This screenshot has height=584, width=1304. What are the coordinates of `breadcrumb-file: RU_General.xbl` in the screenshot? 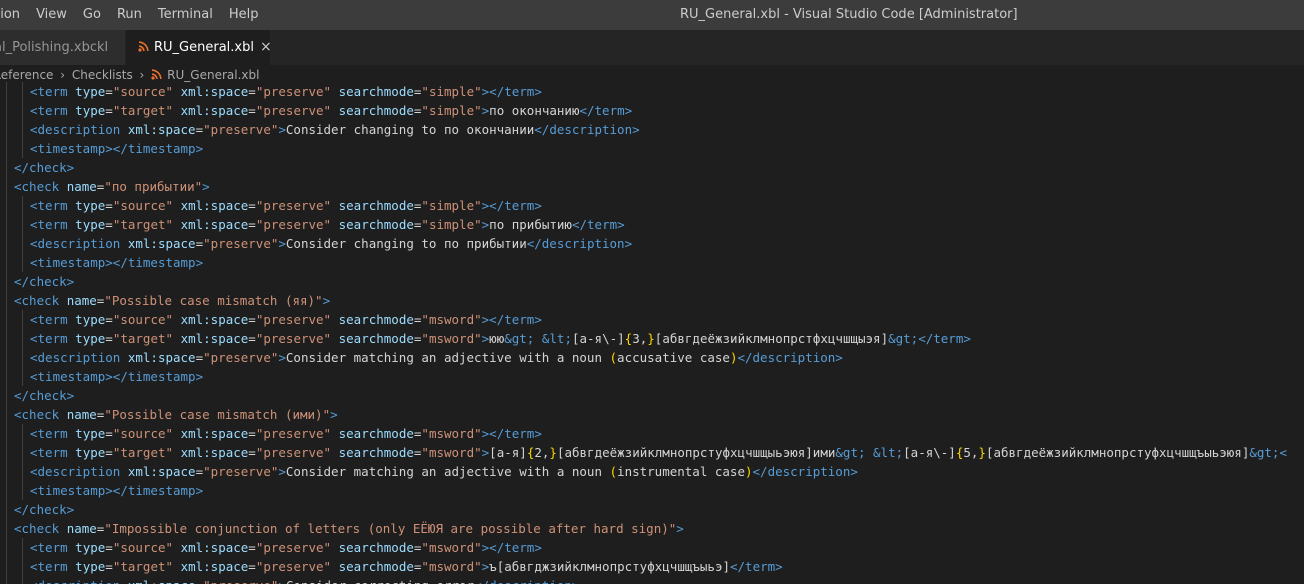 It's located at (213, 75).